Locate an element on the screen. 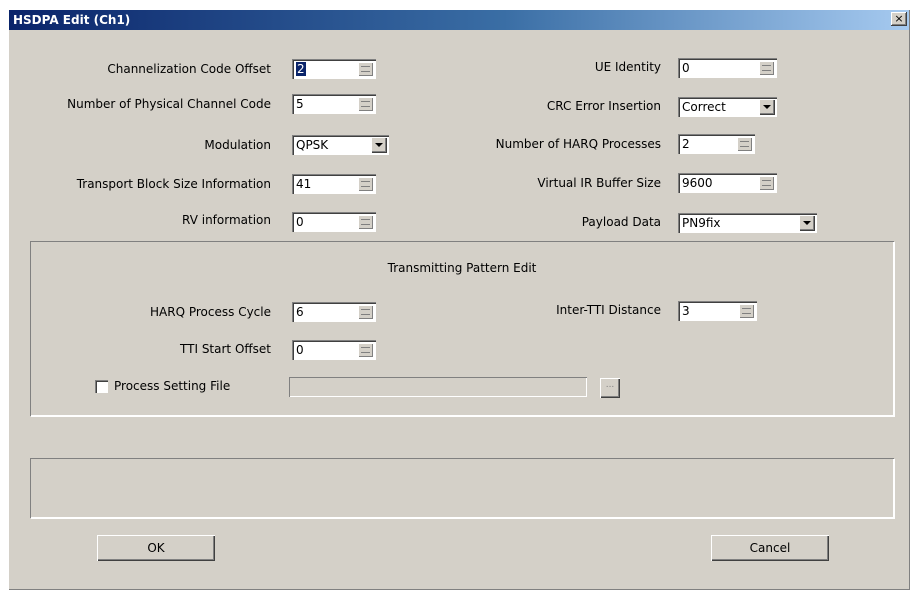 This screenshot has width=914, height=590. crc-error-insertion-select: Correct is located at coordinates (727, 107).